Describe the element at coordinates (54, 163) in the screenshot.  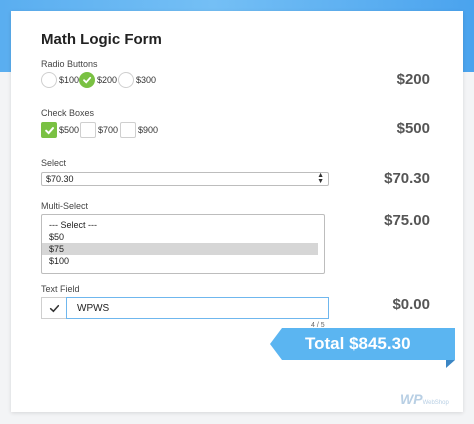
I see `select-label: Select` at that location.